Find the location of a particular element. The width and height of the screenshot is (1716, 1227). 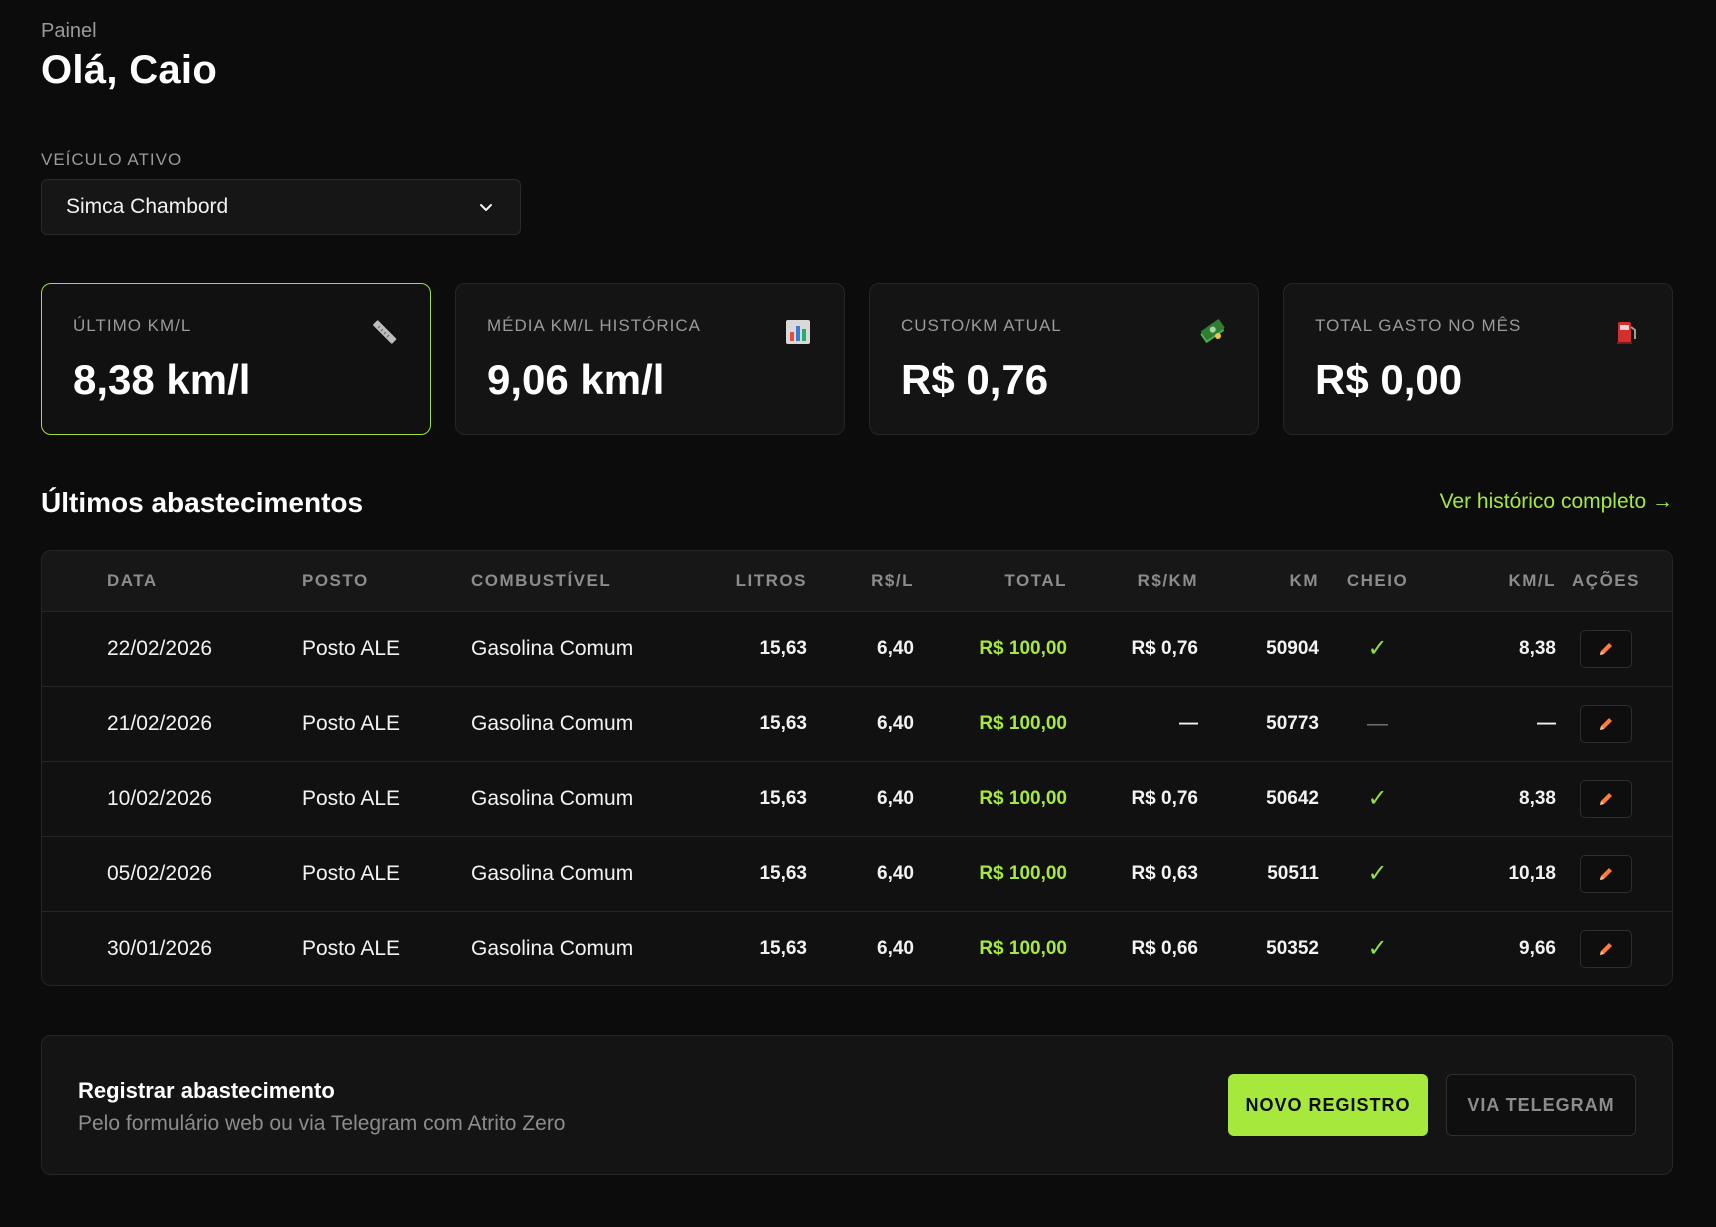

column-header: AÇÕES is located at coordinates (1606, 580).